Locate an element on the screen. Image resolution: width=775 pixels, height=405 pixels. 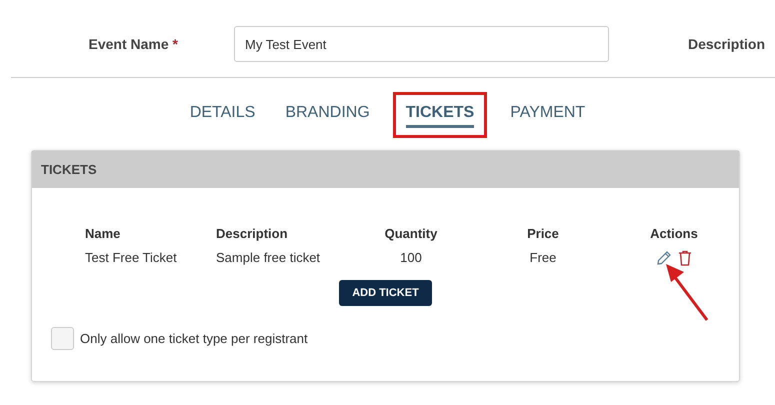
tab: PAYMENT is located at coordinates (547, 115).